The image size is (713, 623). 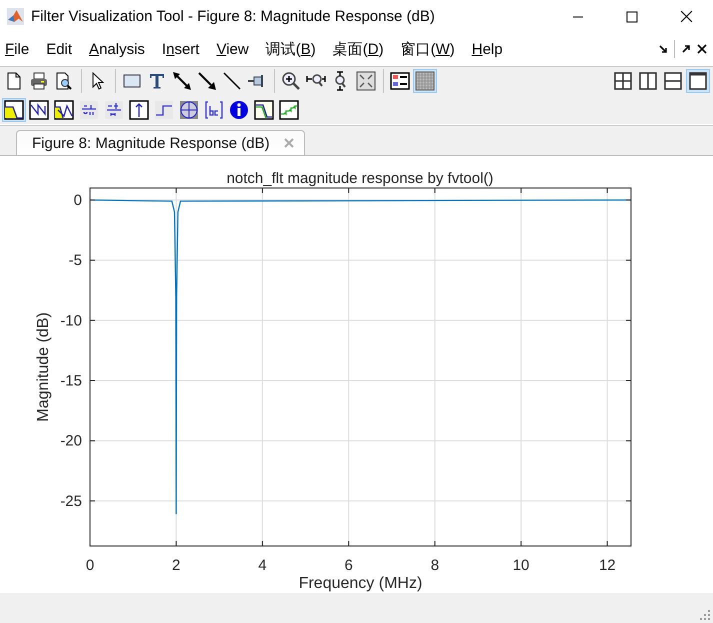 What do you see at coordinates (487, 49) in the screenshot?
I see `menu-item: Help` at bounding box center [487, 49].